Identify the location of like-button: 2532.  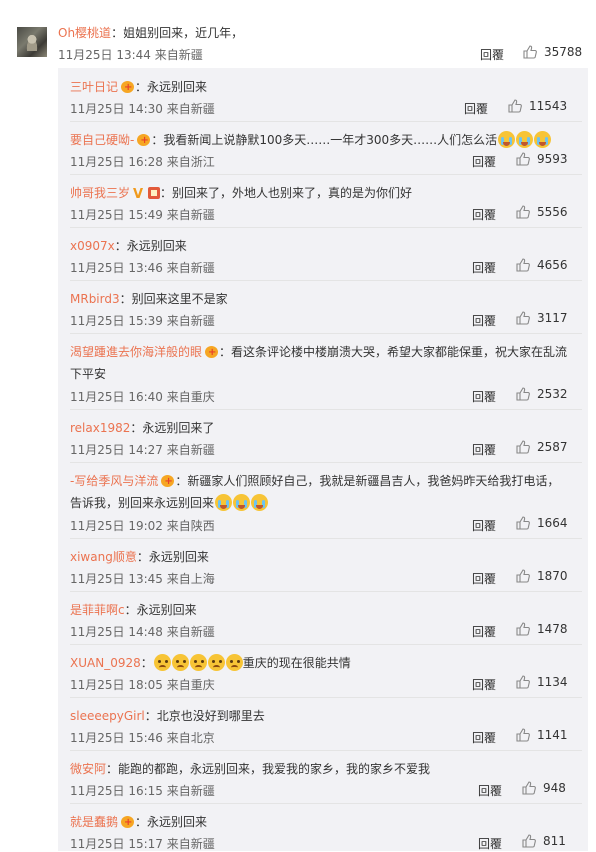
(542, 394).